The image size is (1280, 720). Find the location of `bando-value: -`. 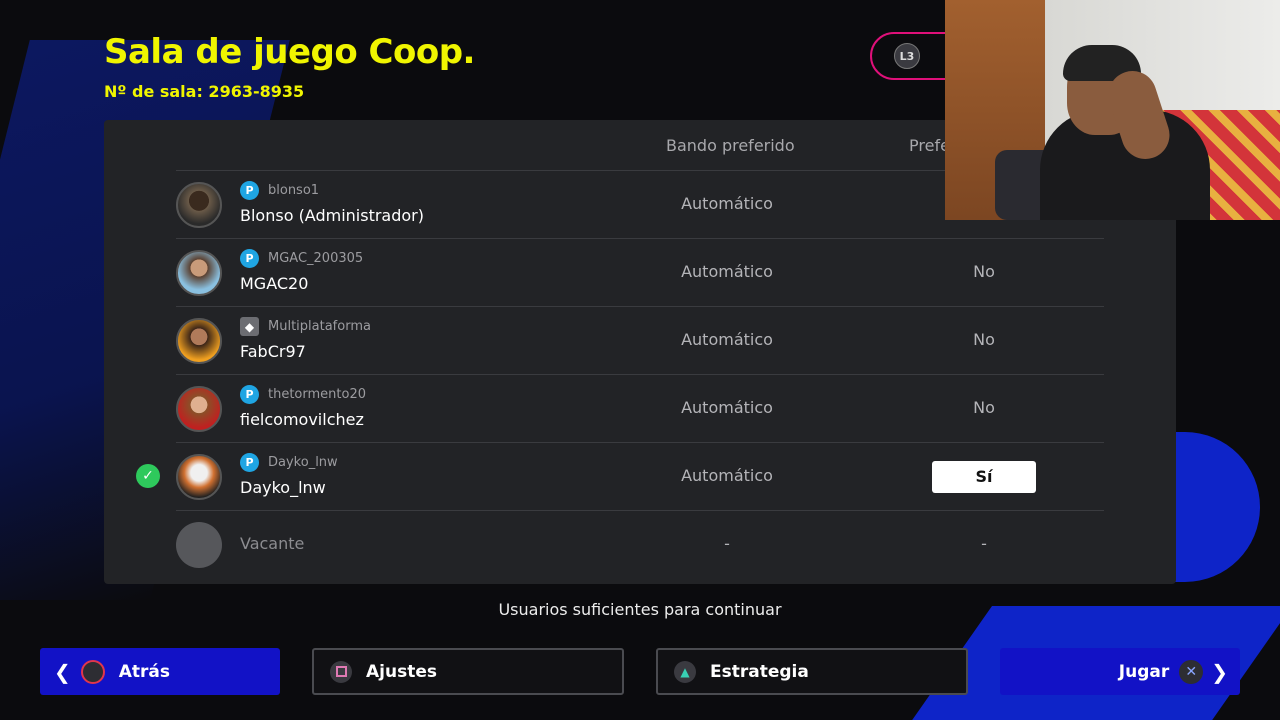

bando-value: - is located at coordinates (727, 543).